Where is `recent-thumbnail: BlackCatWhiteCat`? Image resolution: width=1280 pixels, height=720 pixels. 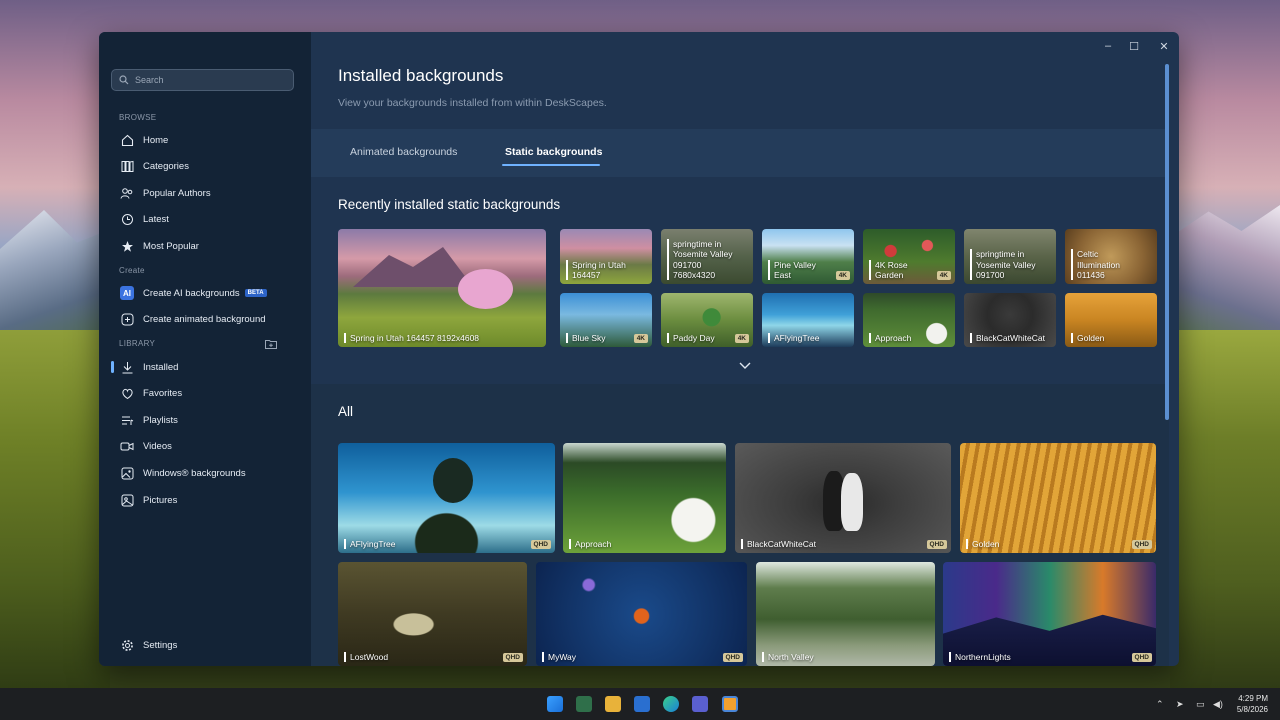 recent-thumbnail: BlackCatWhiteCat is located at coordinates (1010, 320).